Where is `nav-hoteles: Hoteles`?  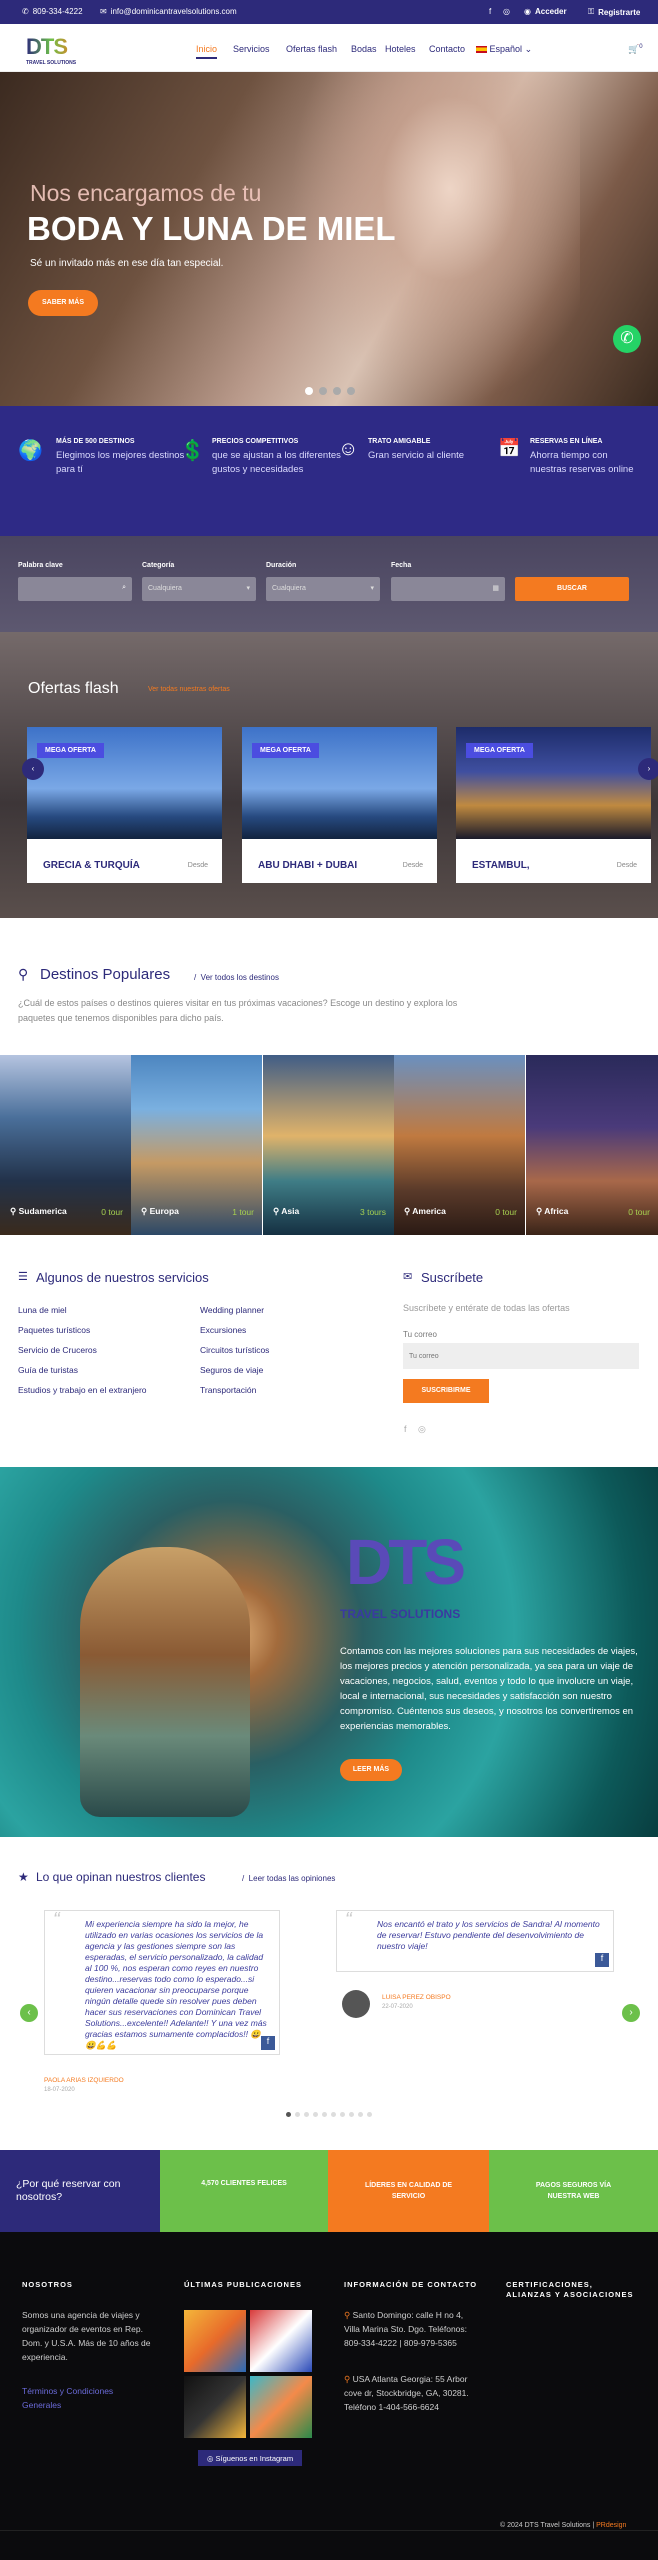 nav-hoteles: Hoteles is located at coordinates (400, 49).